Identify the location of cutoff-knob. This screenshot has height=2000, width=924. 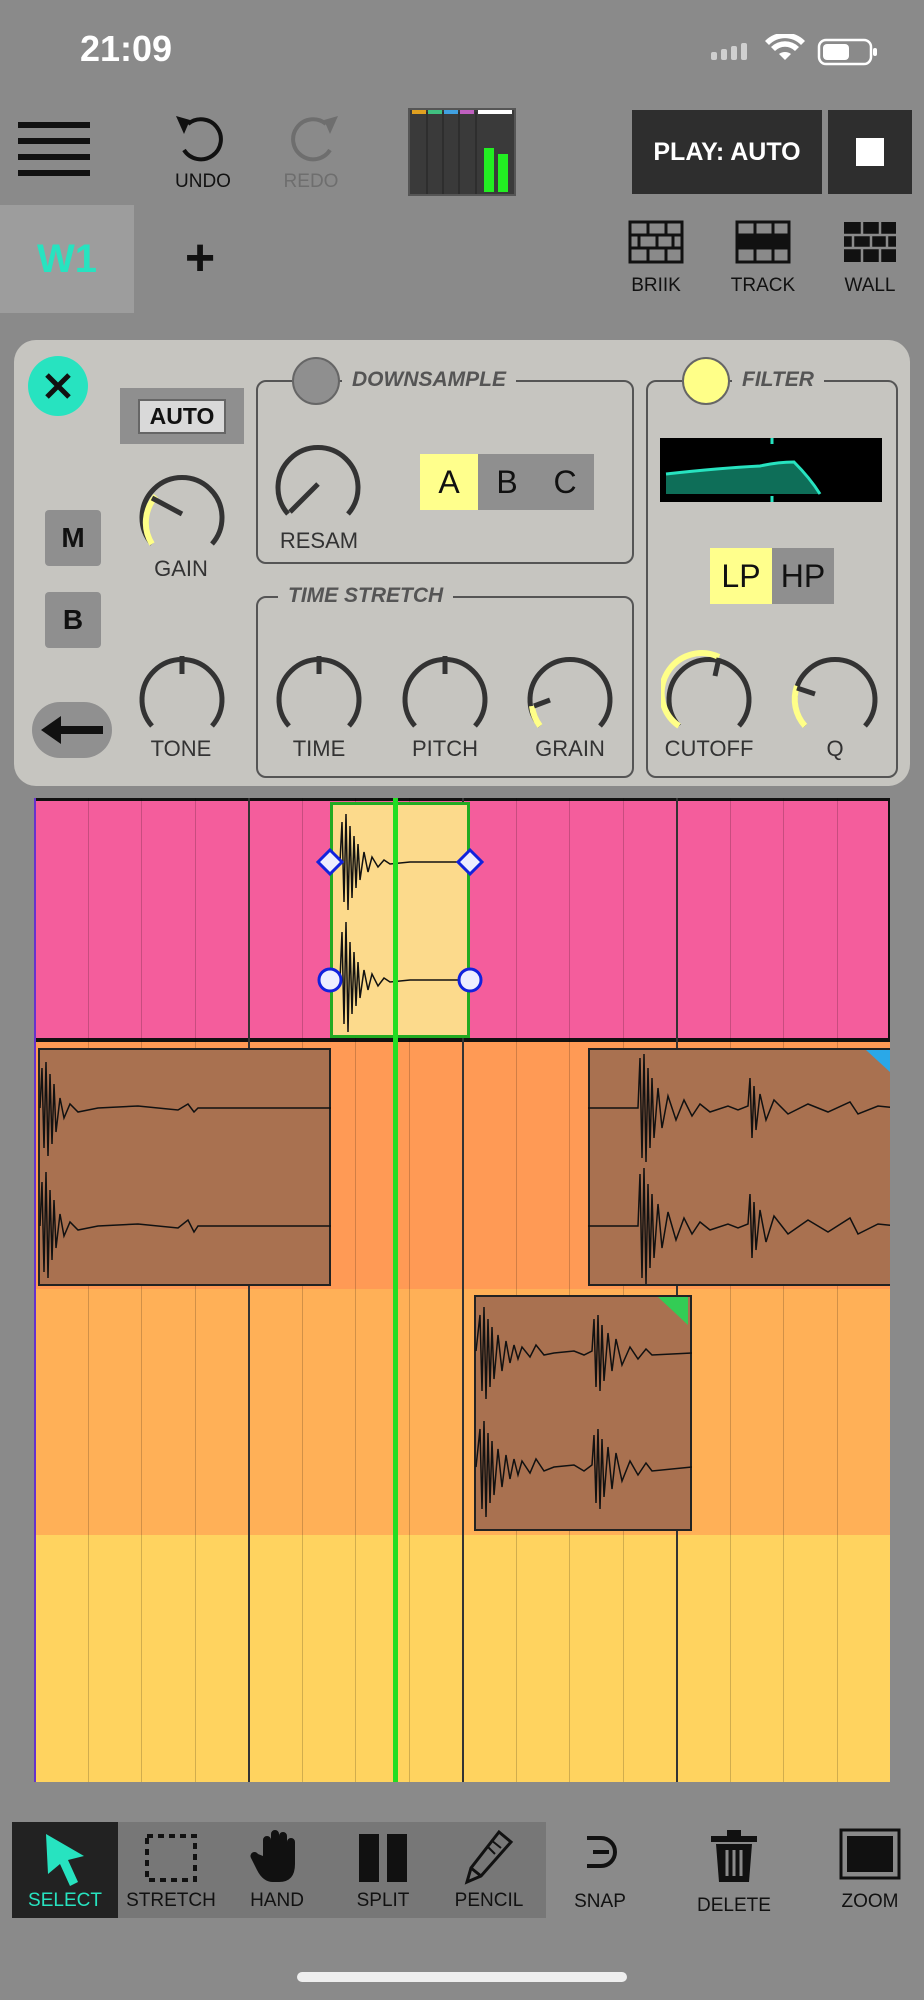
(709, 696).